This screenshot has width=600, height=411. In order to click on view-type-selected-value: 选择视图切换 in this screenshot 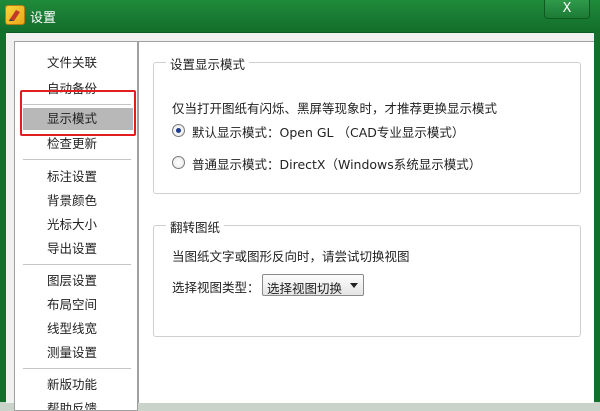, I will do `click(305, 288)`.